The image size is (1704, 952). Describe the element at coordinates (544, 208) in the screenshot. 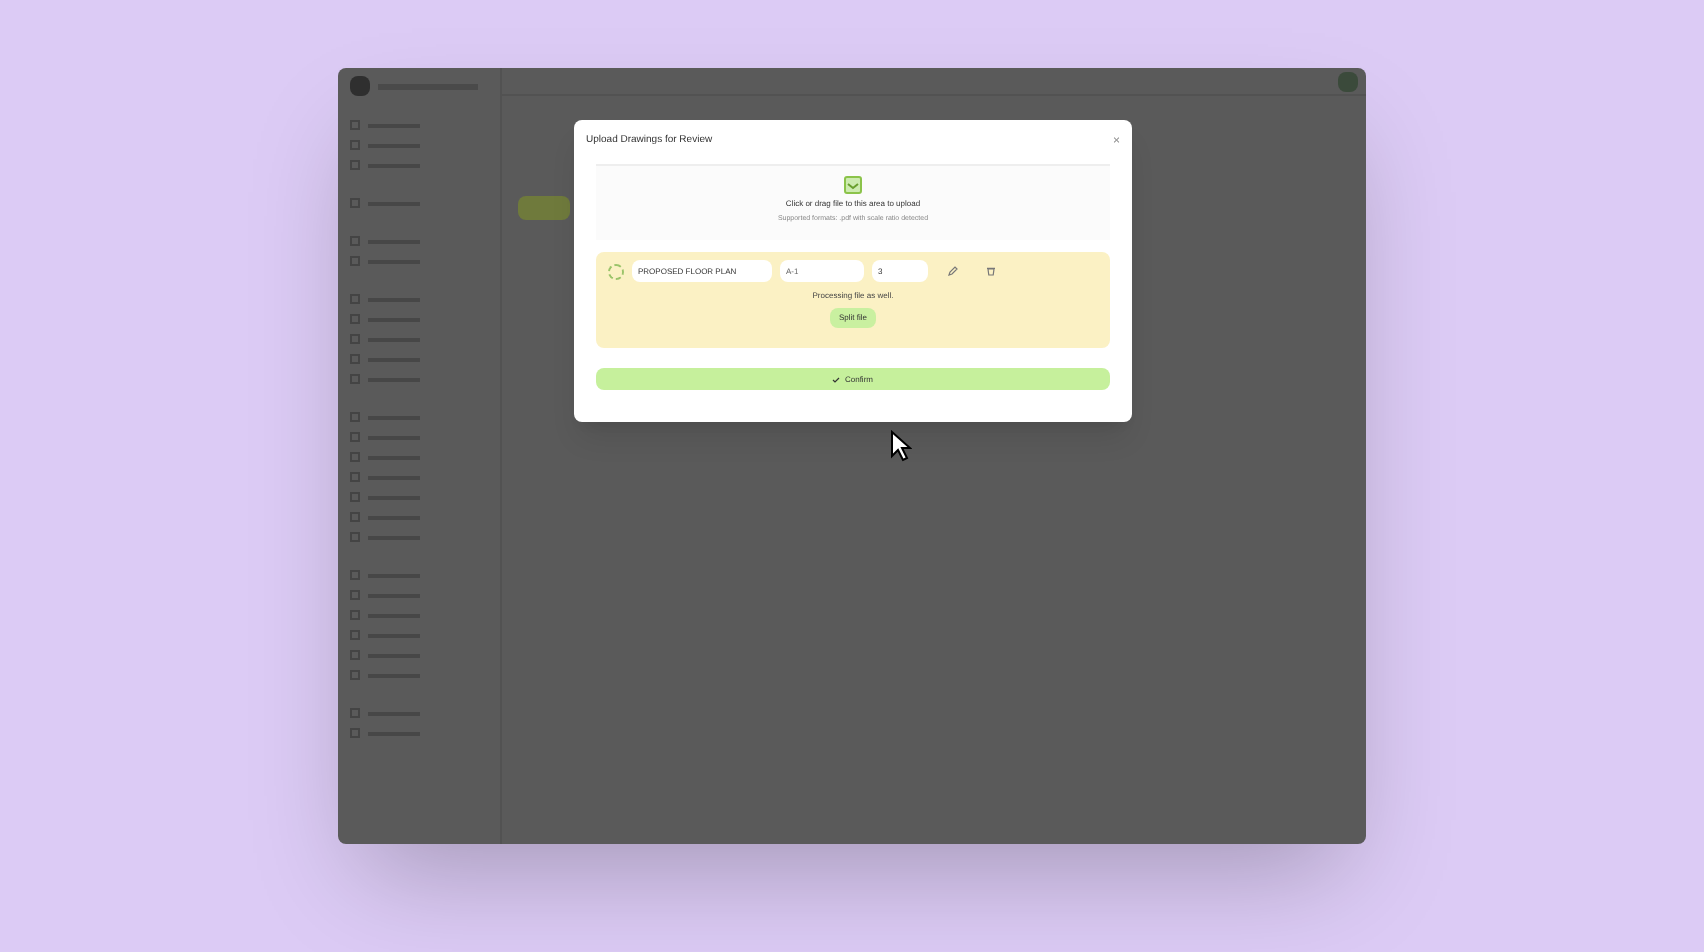

I see `upload-button` at that location.